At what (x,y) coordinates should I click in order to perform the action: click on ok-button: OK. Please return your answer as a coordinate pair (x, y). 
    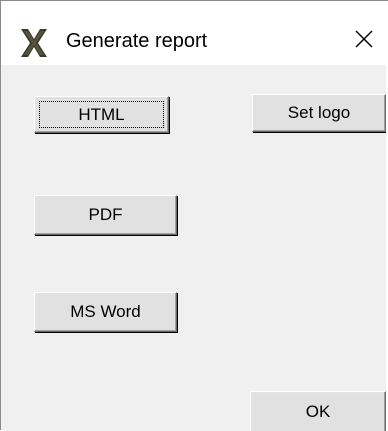
    Looking at the image, I should click on (318, 411).